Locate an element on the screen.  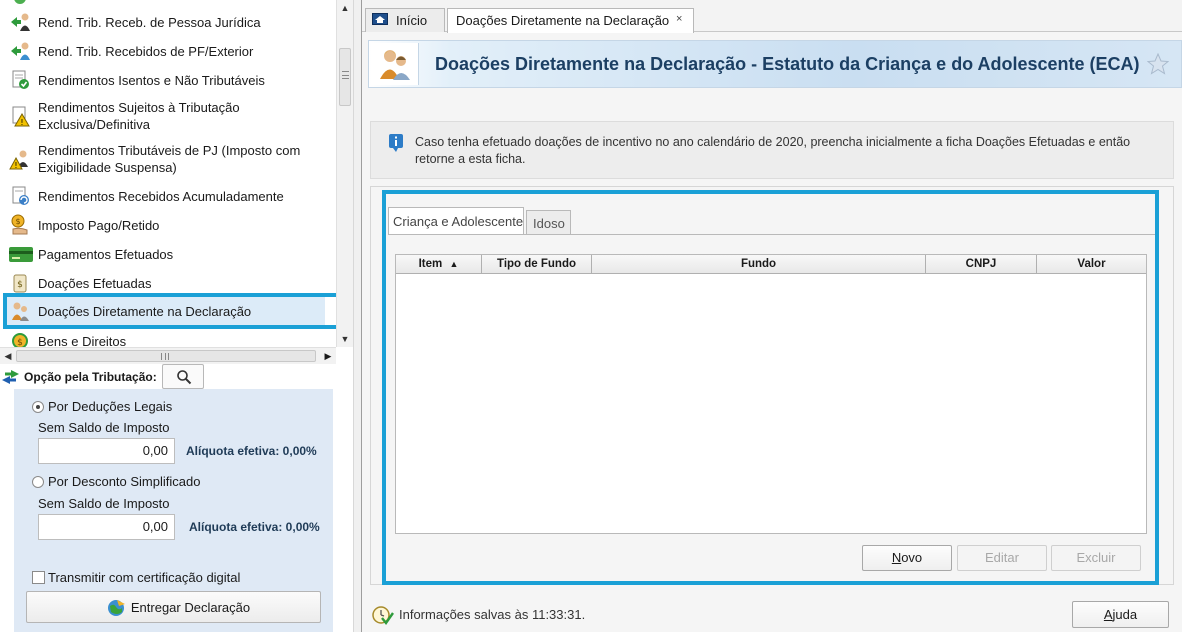
sidebar-item-rend-isentos: Rendimentos Isentos e Não Tributáveis is located at coordinates (168, 80).